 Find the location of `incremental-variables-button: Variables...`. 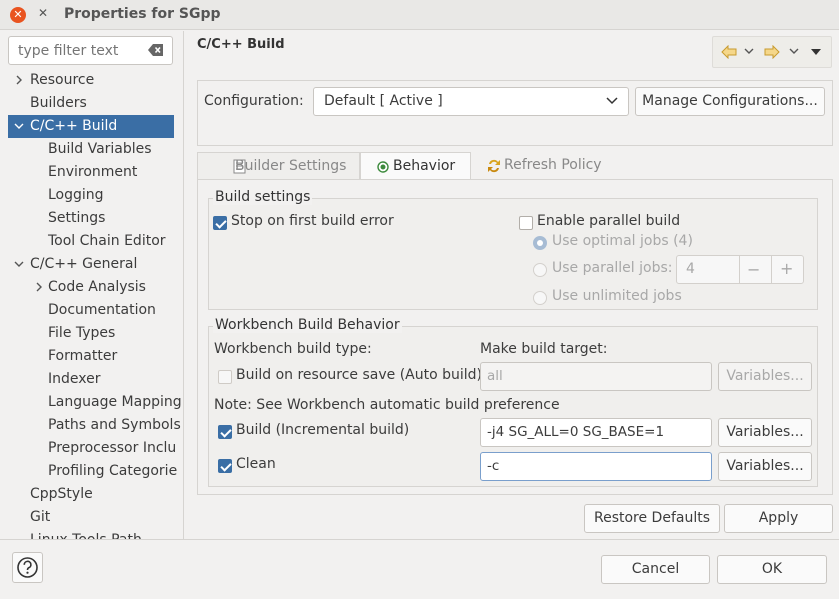

incremental-variables-button: Variables... is located at coordinates (765, 432).